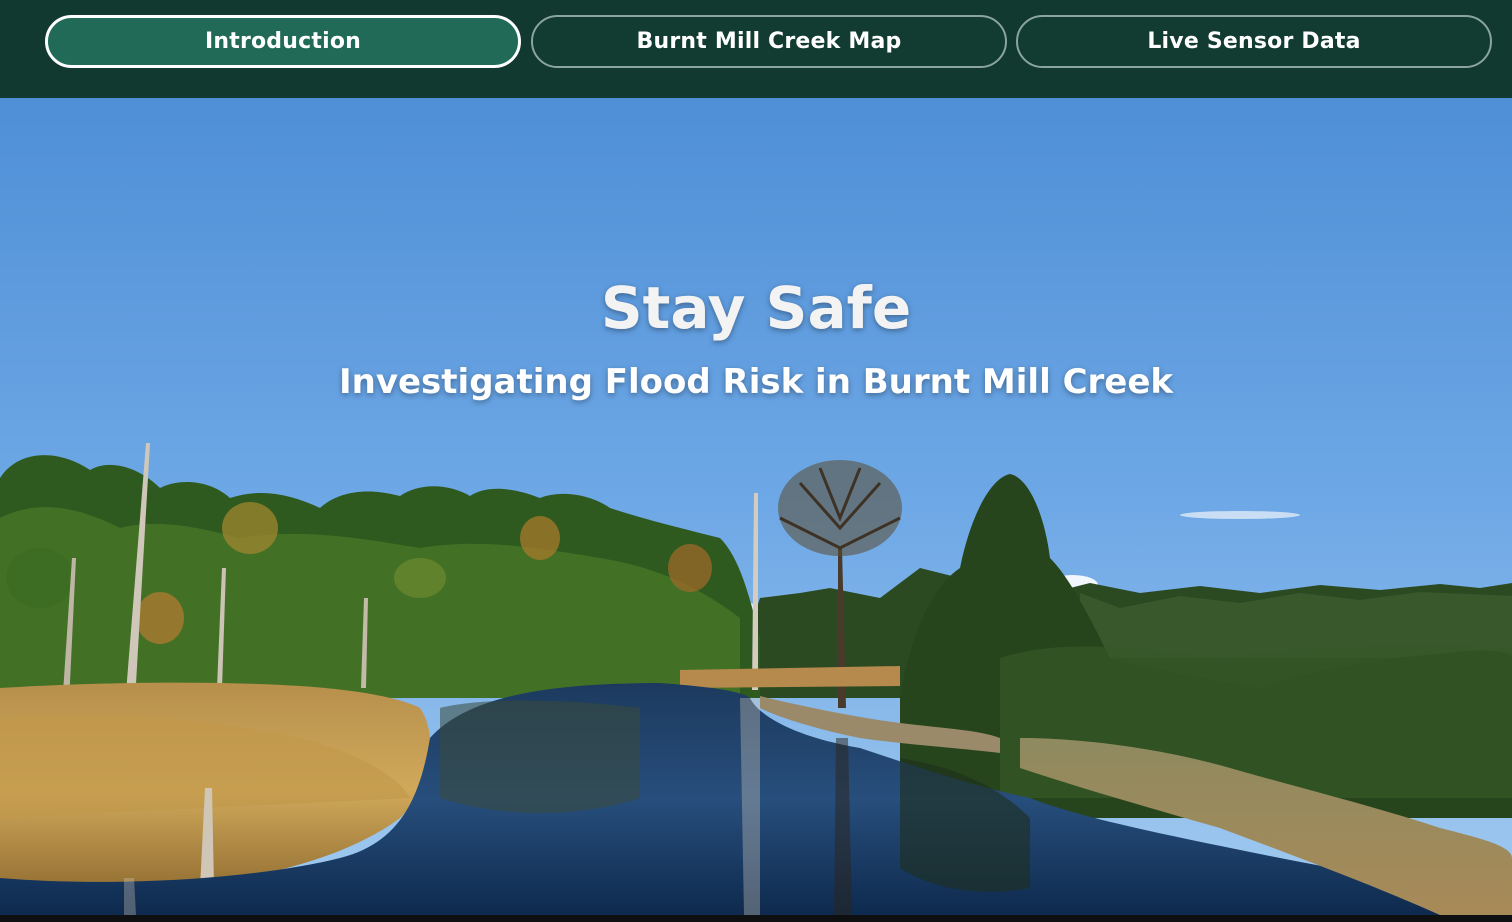  I want to click on nav-tab-label: Burnt Mill Creek Map, so click(769, 41).